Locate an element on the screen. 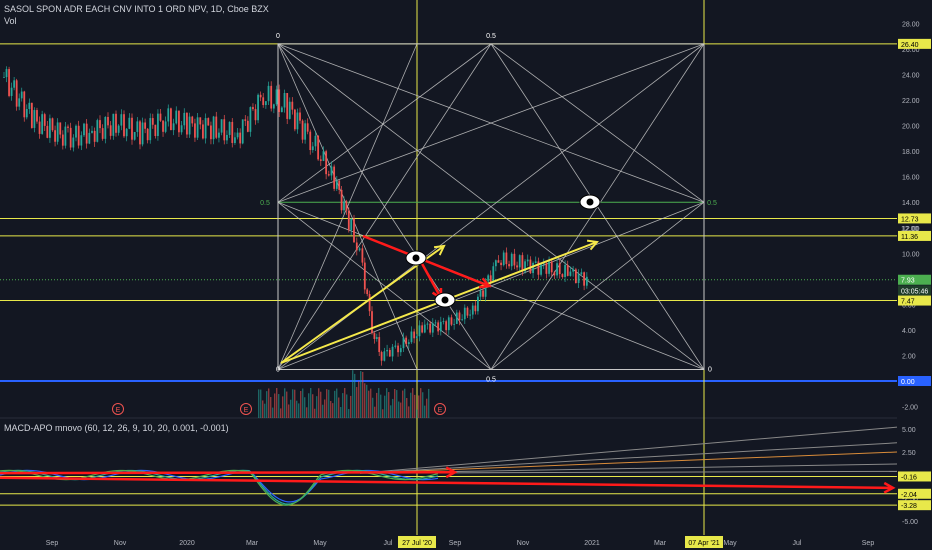  macd-y-tick-label: -5.00 is located at coordinates (910, 522).